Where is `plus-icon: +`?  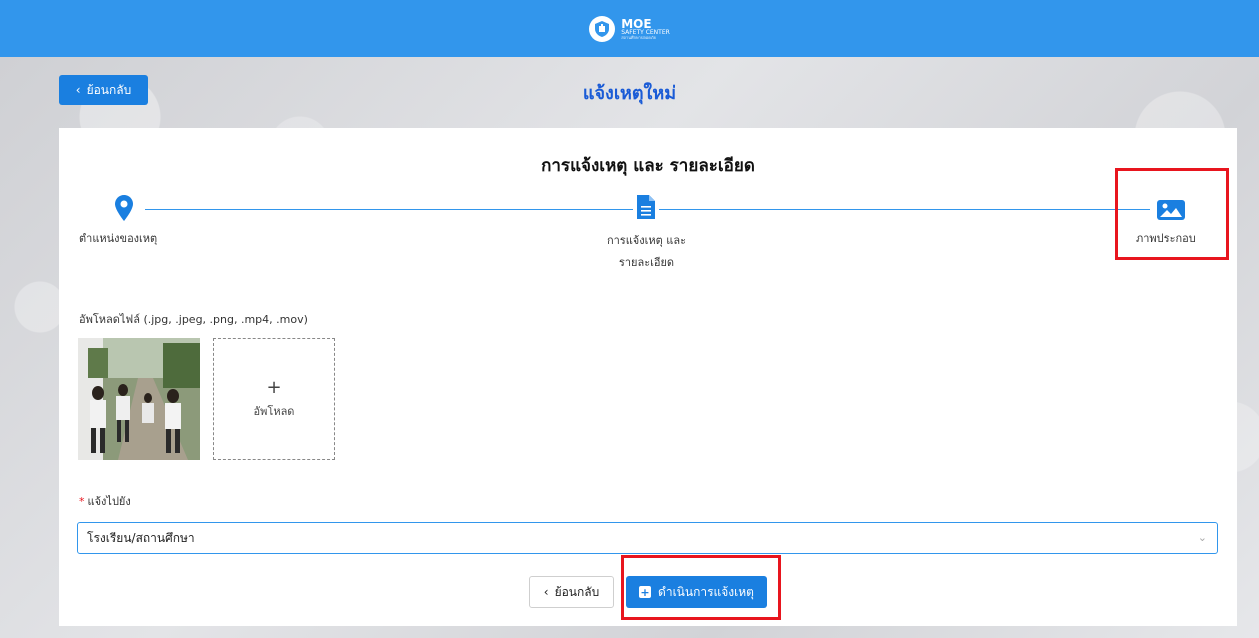 plus-icon: + is located at coordinates (274, 387).